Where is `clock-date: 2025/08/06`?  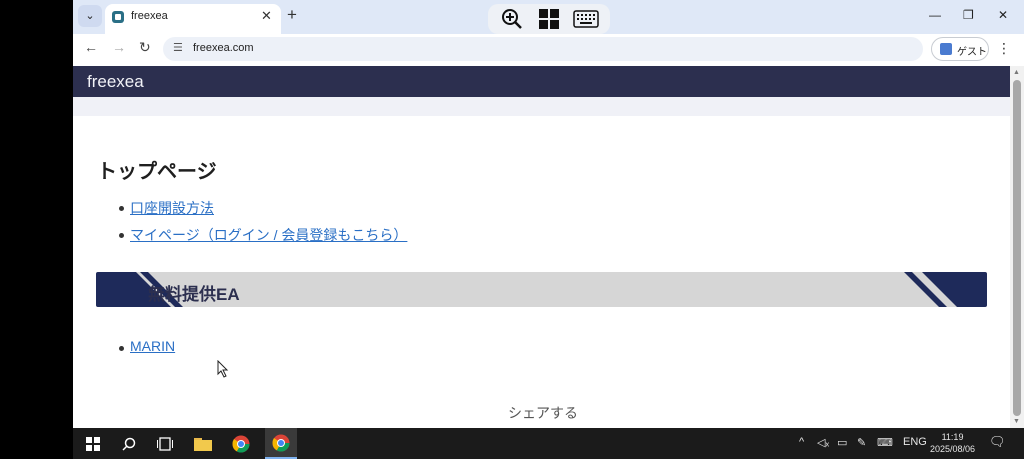
clock-date: 2025/08/06 is located at coordinates (953, 449).